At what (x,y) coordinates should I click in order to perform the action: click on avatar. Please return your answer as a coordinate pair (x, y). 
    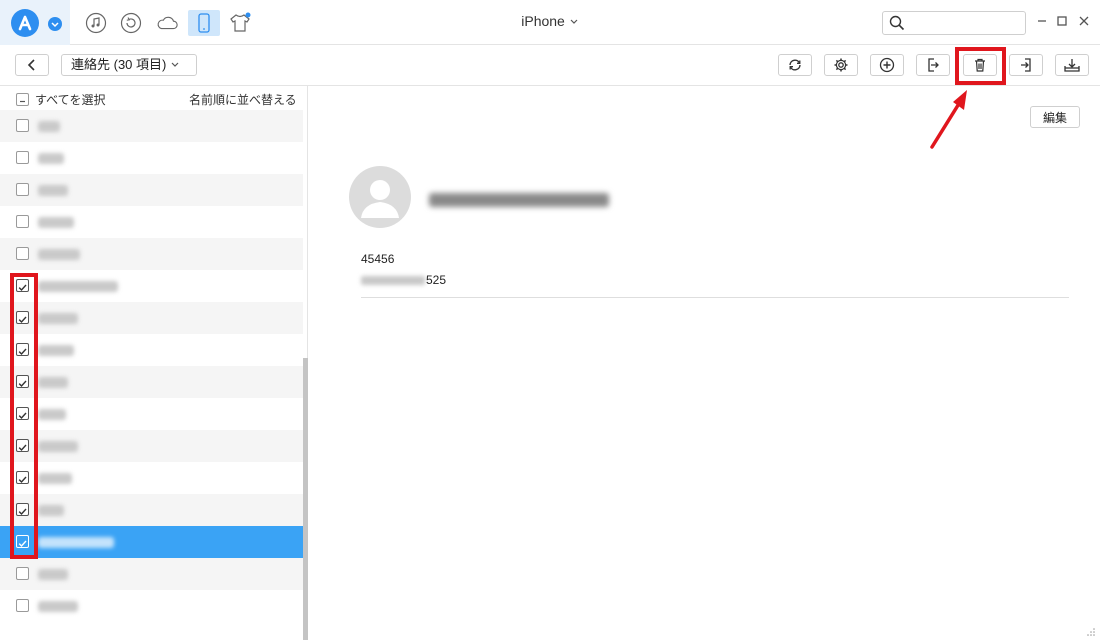
    Looking at the image, I should click on (380, 197).